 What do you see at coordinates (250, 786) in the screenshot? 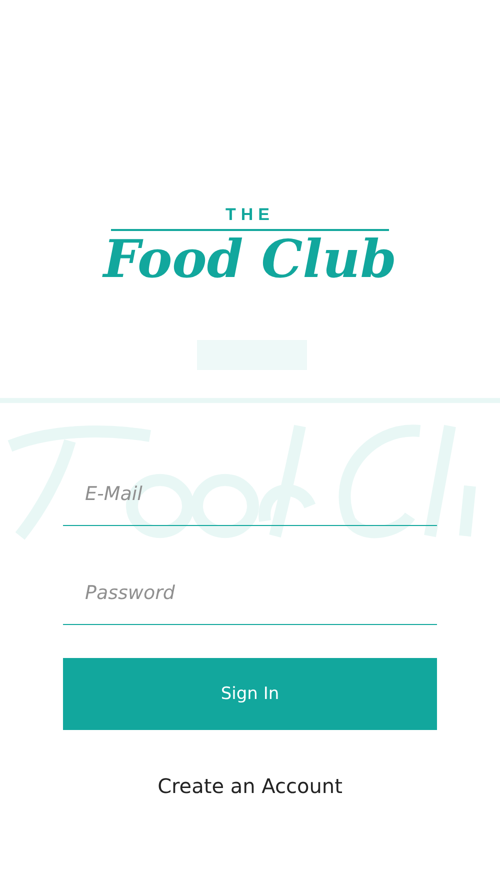
I see `create-account-link: Create an Account` at bounding box center [250, 786].